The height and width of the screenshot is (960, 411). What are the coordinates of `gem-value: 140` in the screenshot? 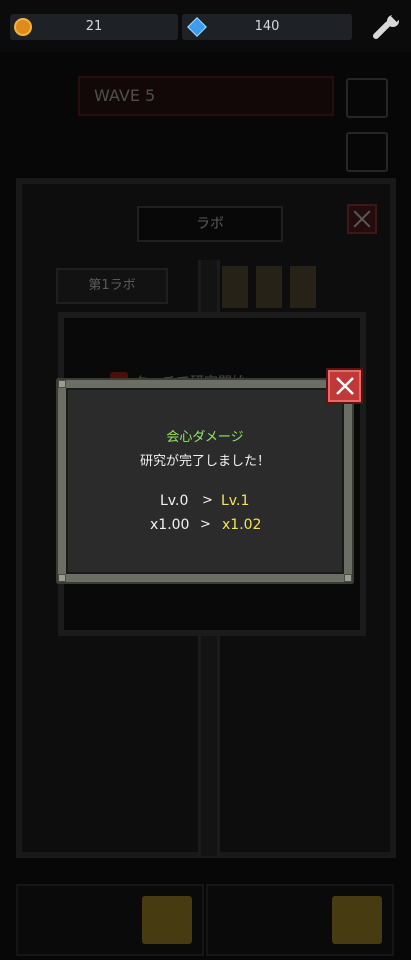 It's located at (267, 26).